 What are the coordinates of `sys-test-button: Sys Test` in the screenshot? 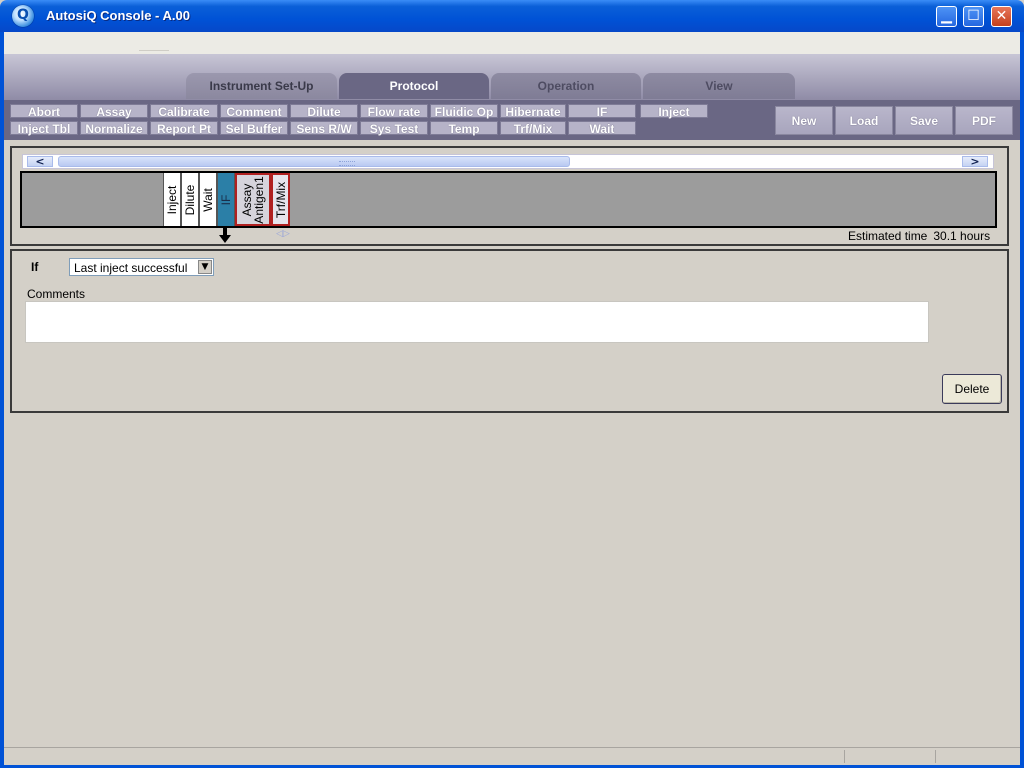 It's located at (394, 128).